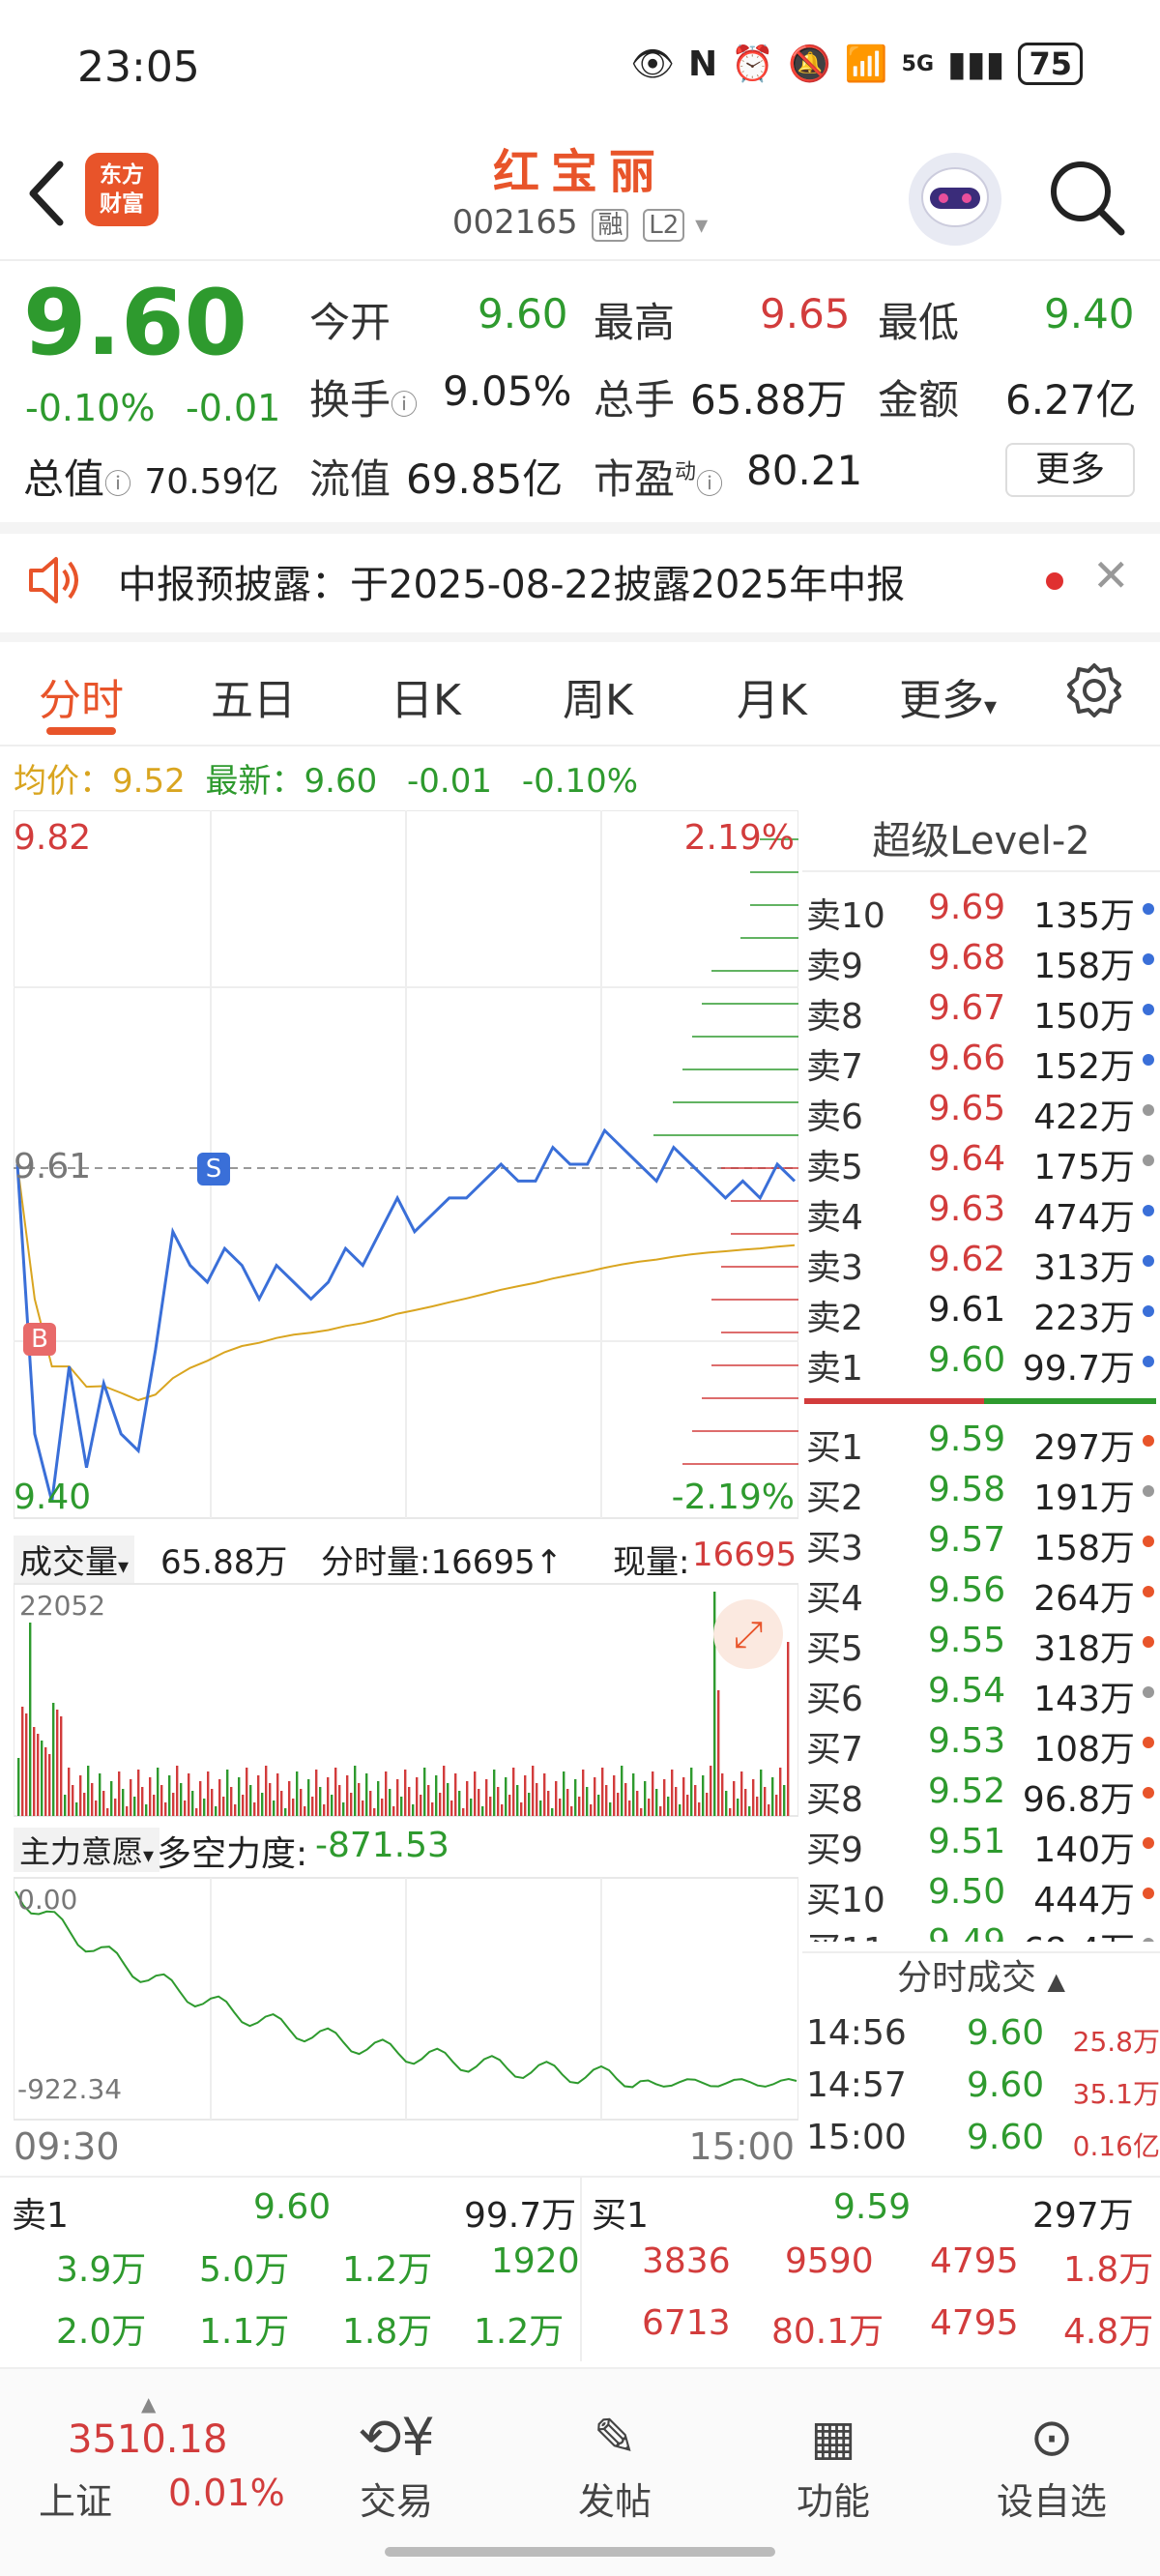 The width and height of the screenshot is (1160, 2576). What do you see at coordinates (894, 1401) in the screenshot?
I see `ask-strength-bar` at bounding box center [894, 1401].